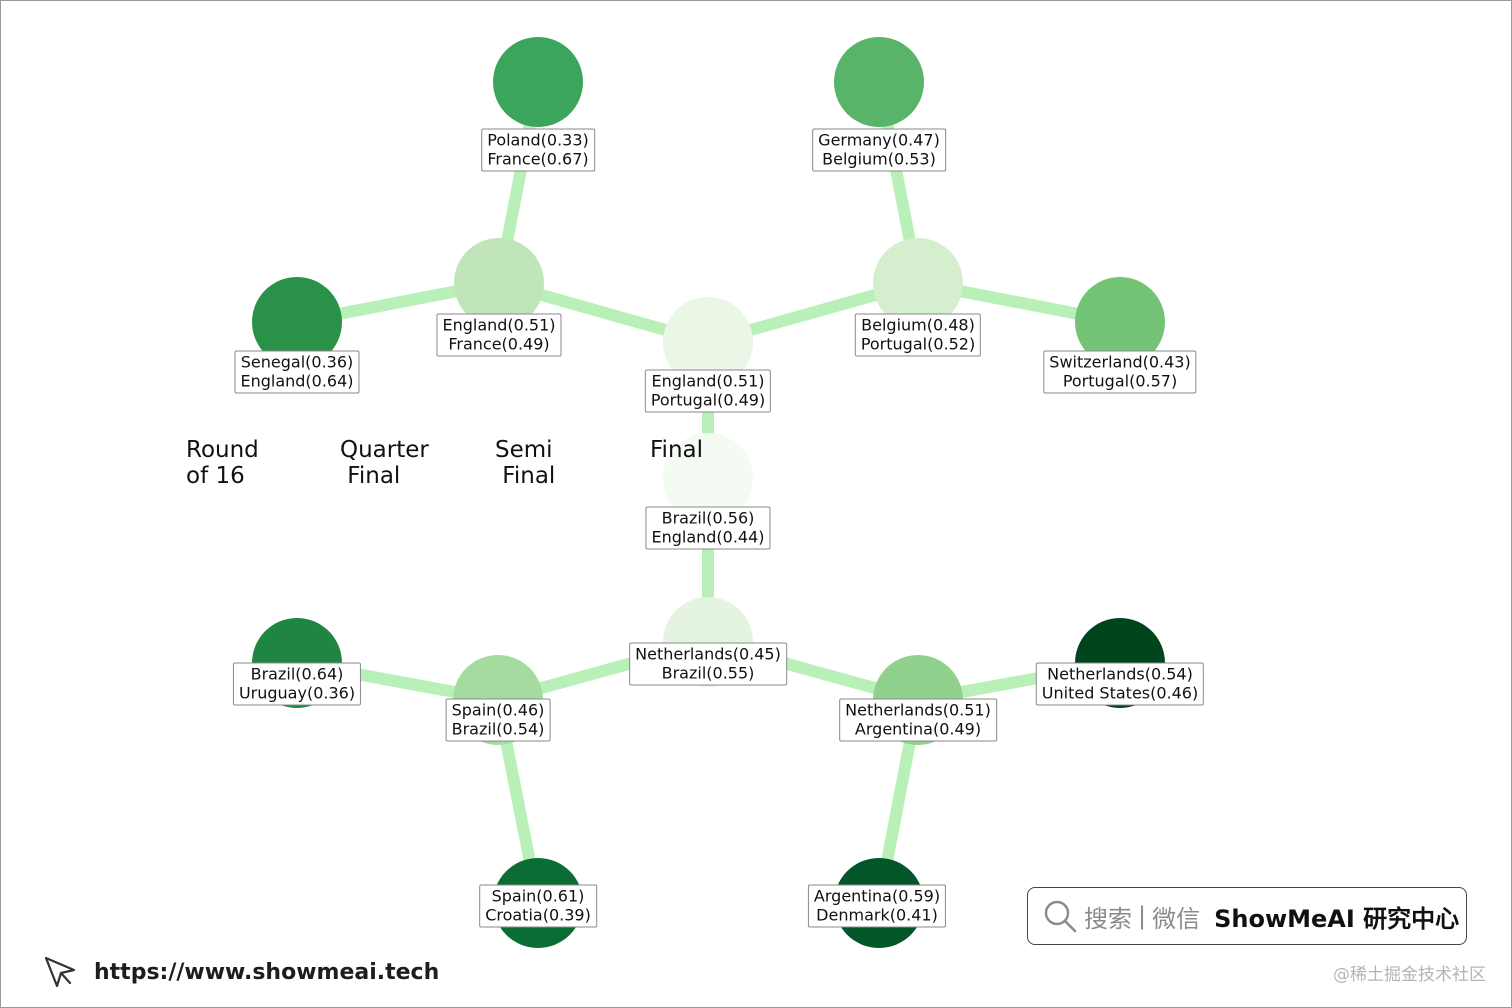 Image resolution: width=1512 pixels, height=1008 pixels. I want to click on team-2: United States(0.46), so click(1120, 693).